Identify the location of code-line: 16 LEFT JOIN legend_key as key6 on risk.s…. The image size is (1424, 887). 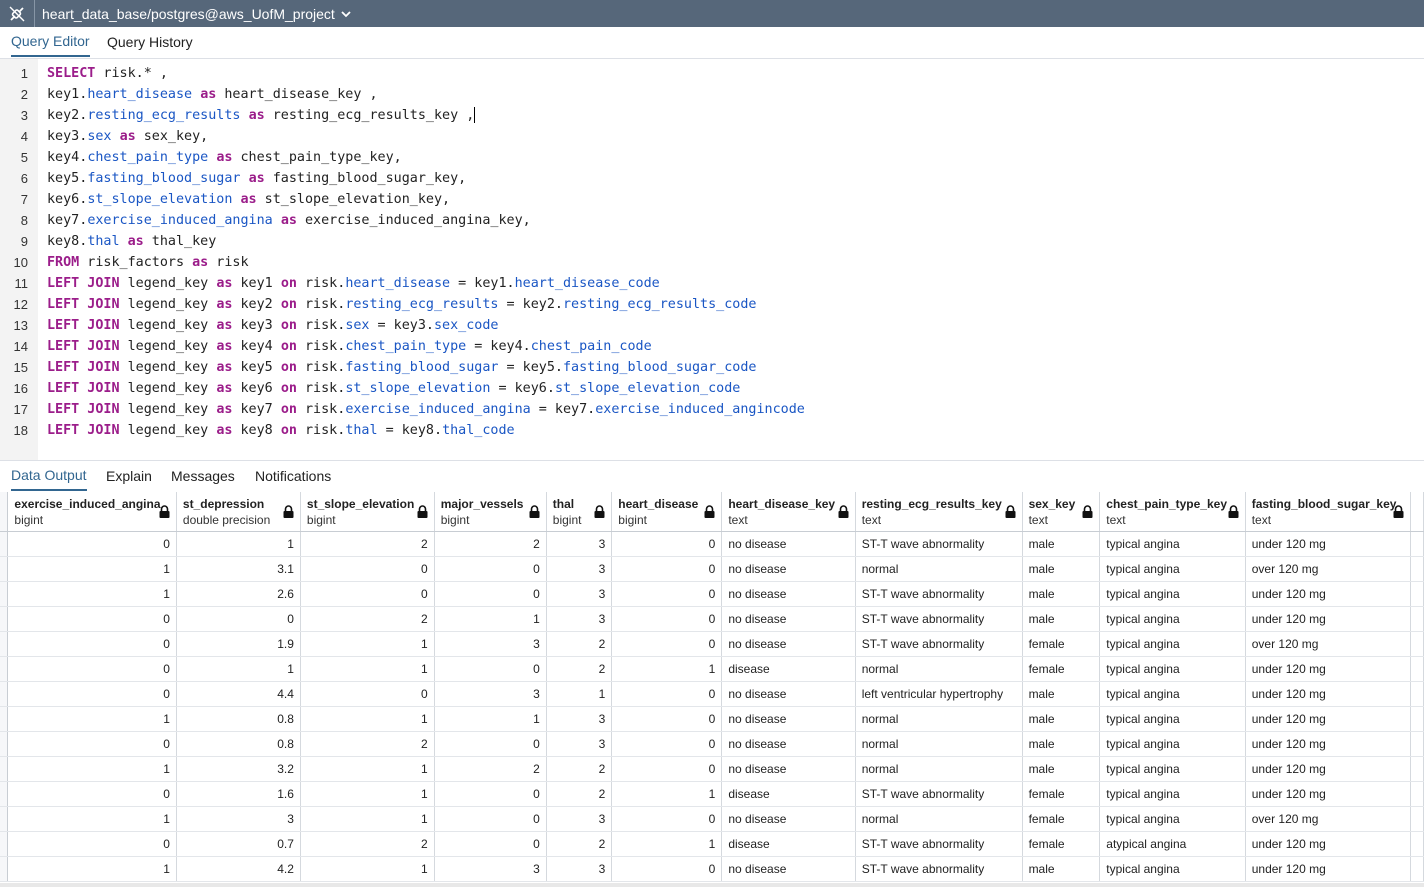
(712, 388).